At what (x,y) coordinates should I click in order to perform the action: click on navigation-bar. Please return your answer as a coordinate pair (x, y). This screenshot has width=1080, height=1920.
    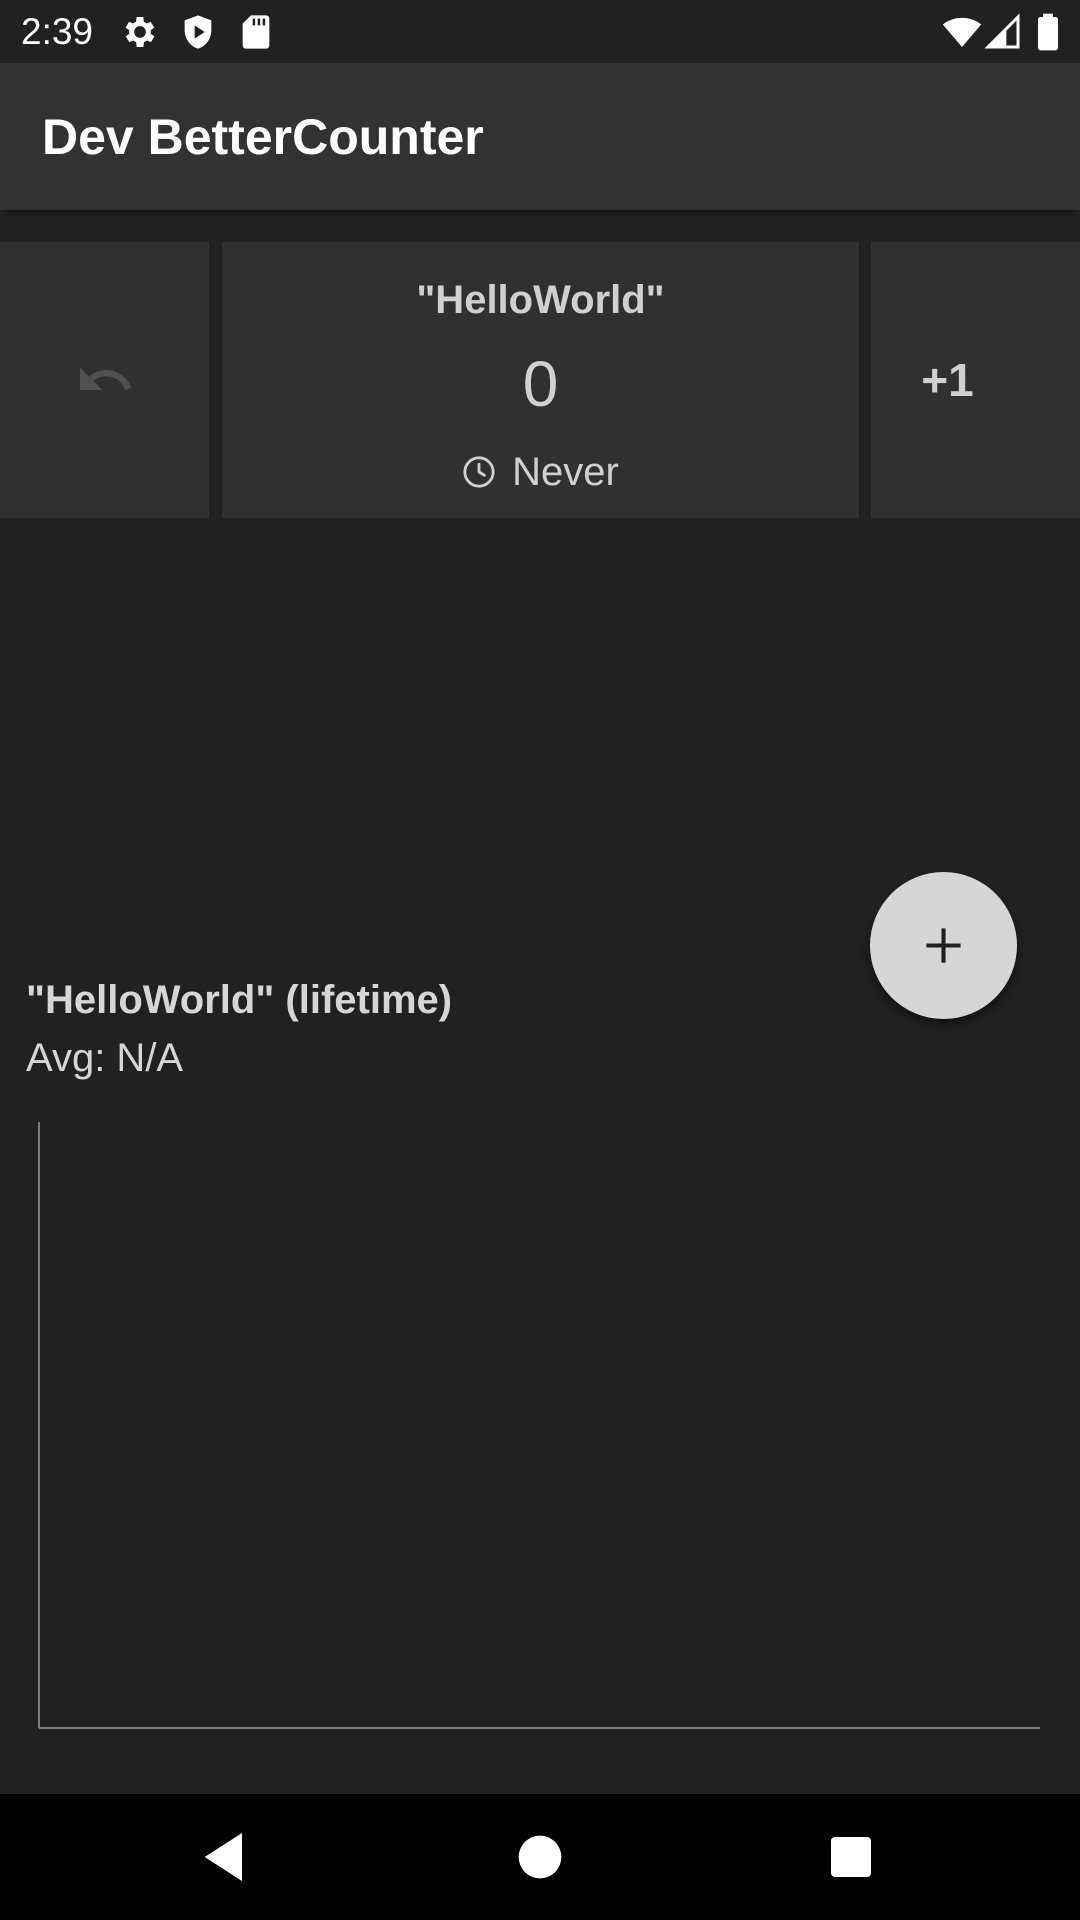
    Looking at the image, I should click on (540, 1857).